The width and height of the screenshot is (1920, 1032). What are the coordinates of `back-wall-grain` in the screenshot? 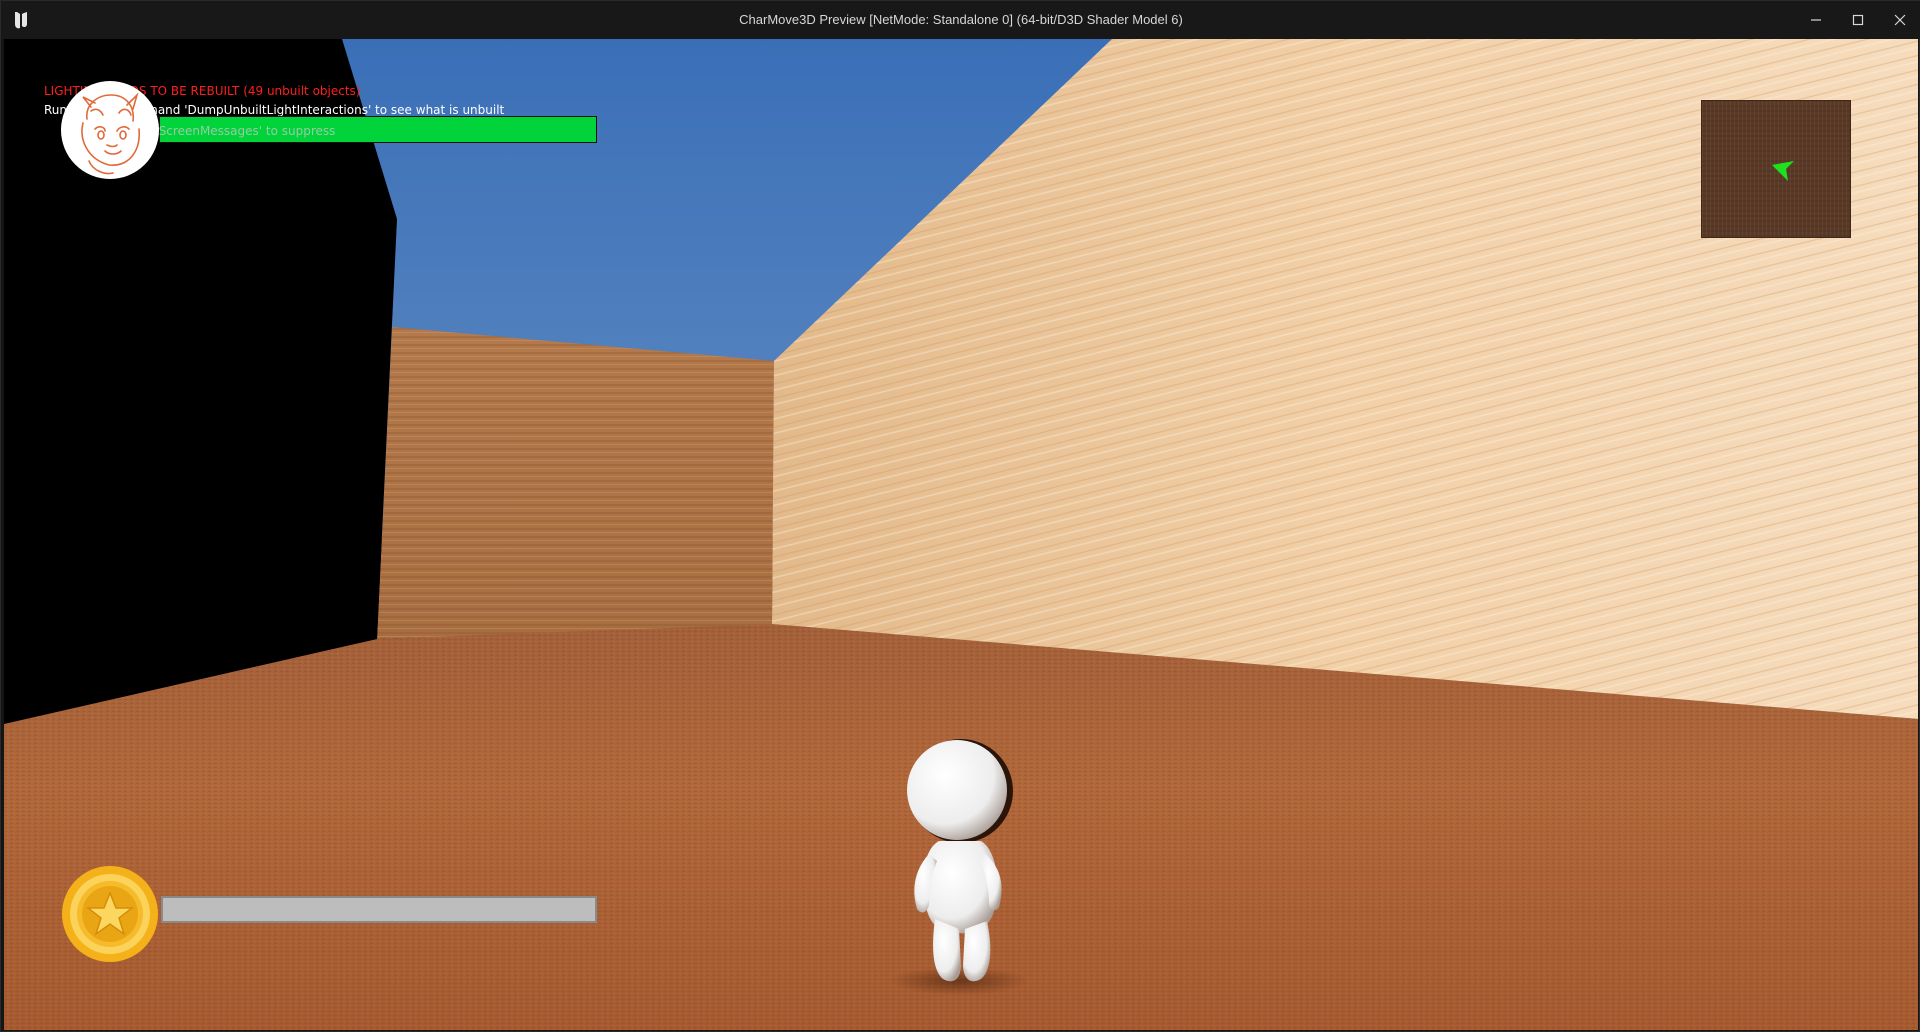 It's located at (575, 483).